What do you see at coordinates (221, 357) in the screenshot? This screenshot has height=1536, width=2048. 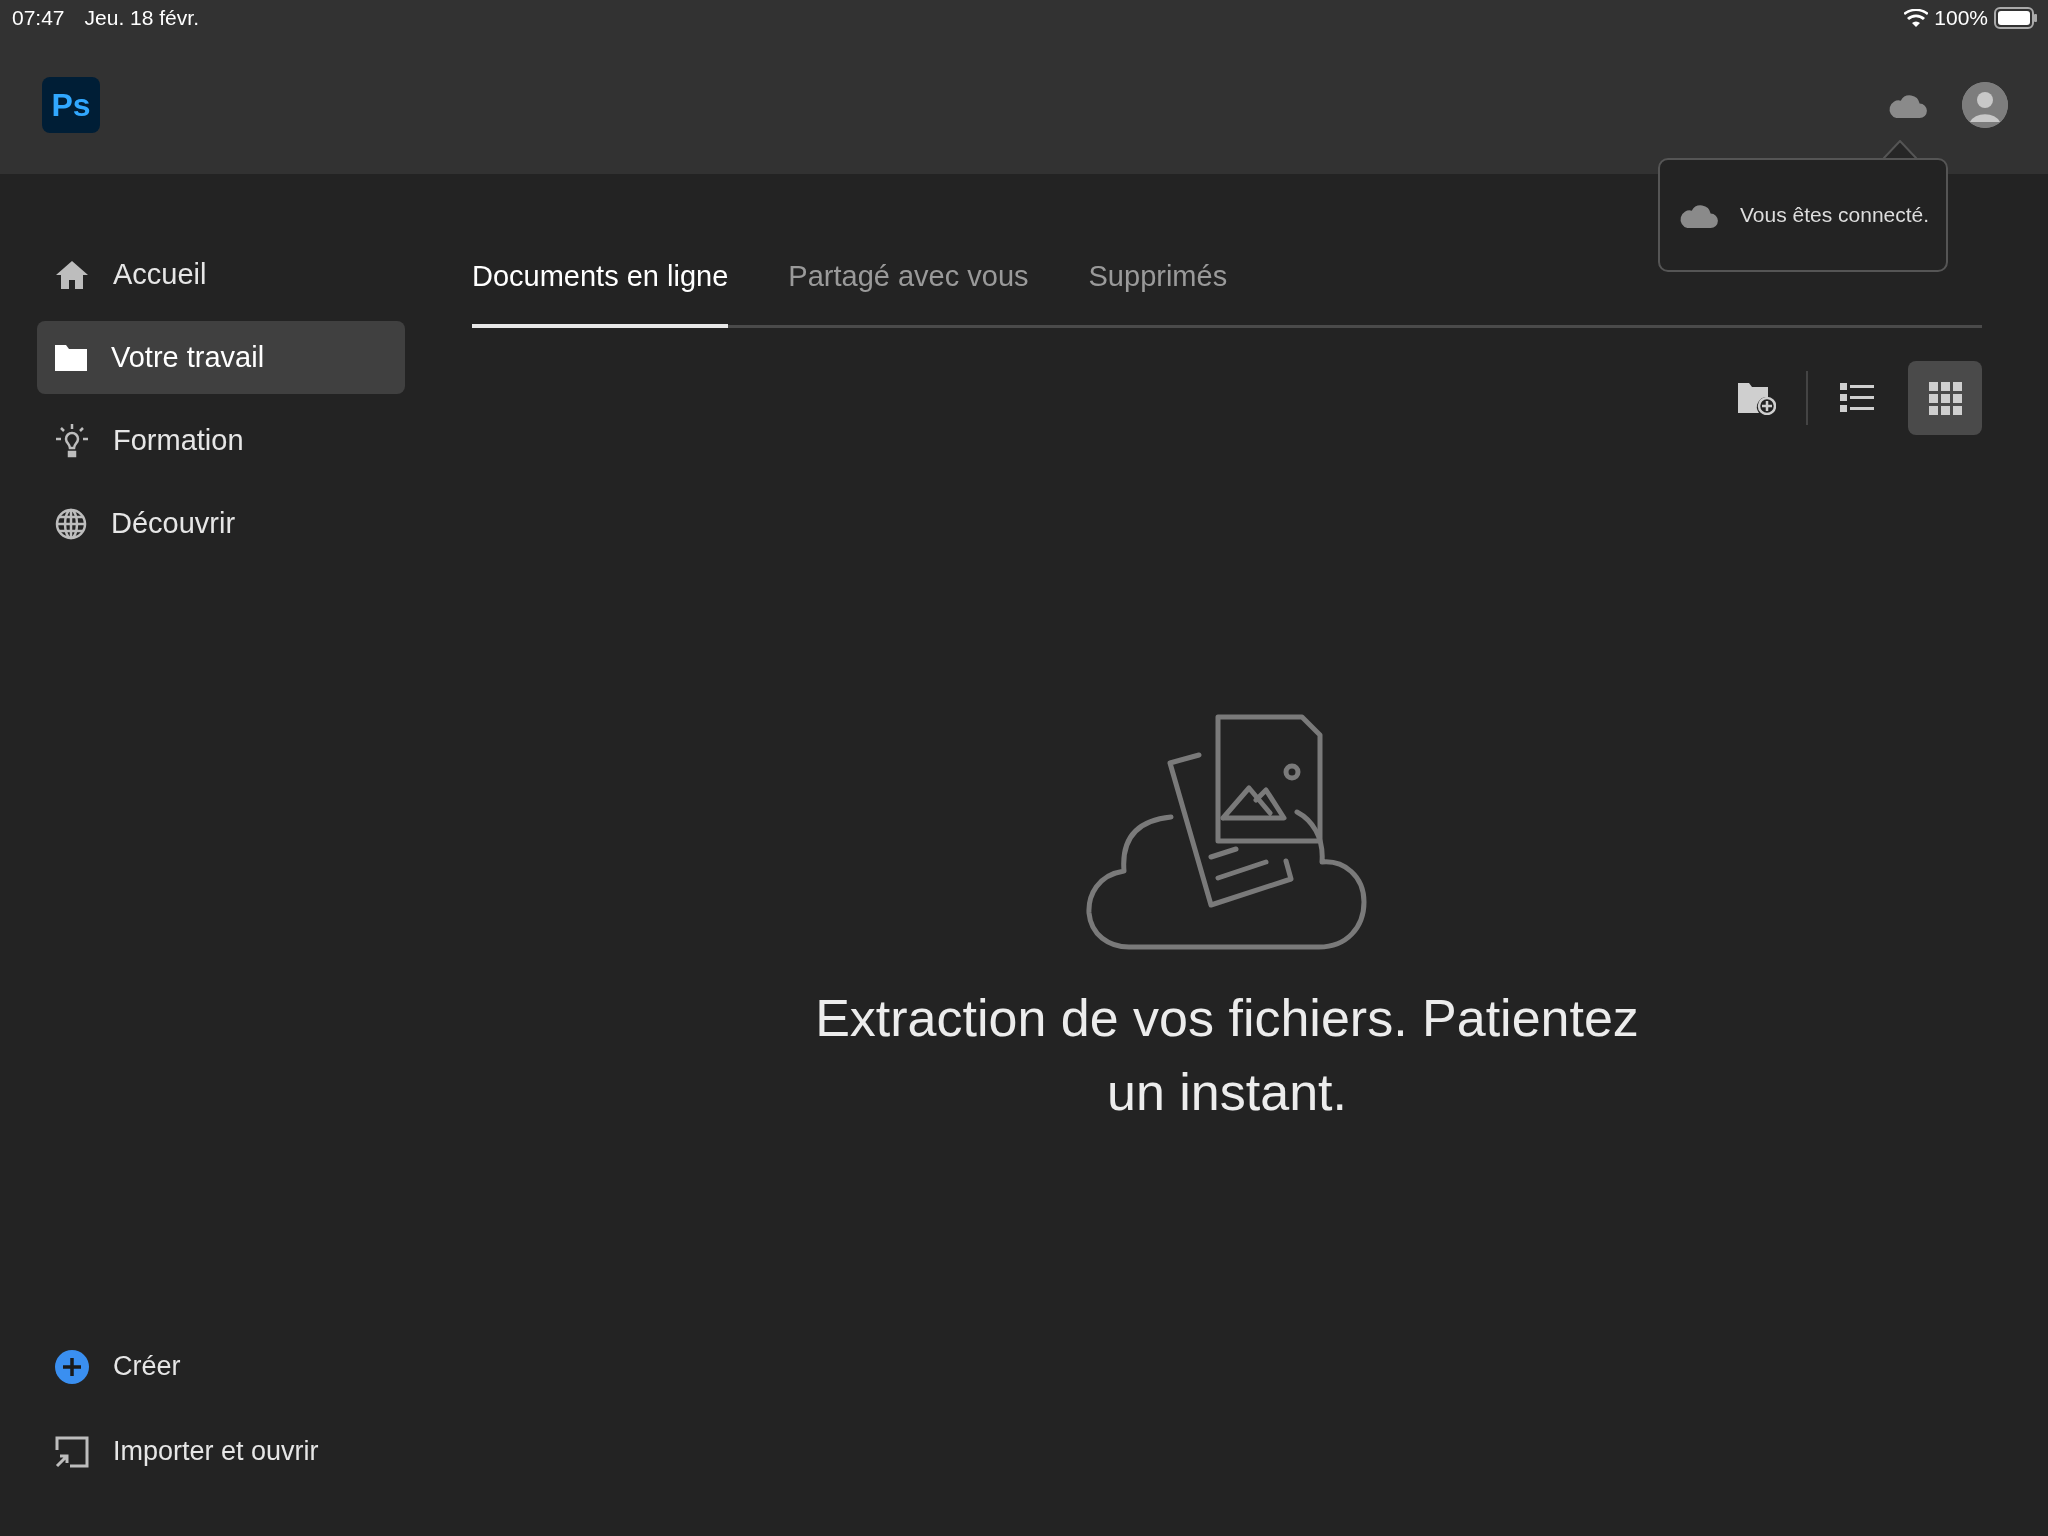 I see `sidebar-item: Votre travail` at bounding box center [221, 357].